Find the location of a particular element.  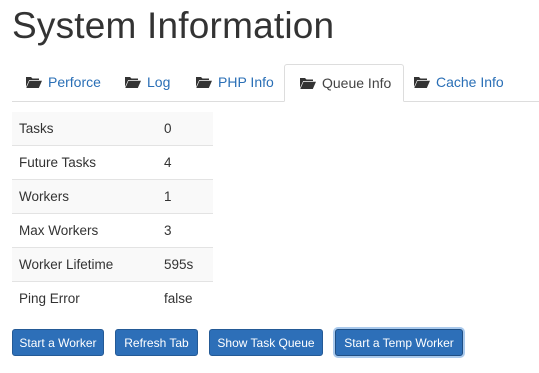

refresh-tab-button: Refresh Tab is located at coordinates (156, 342).